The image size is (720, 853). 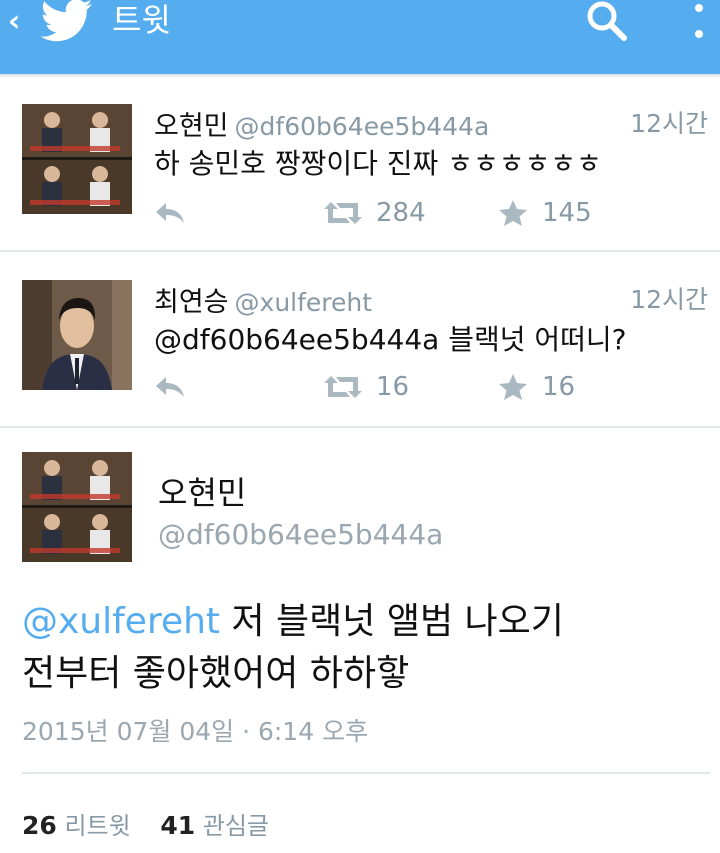 I want to click on favorite-button: 16, so click(x=536, y=387).